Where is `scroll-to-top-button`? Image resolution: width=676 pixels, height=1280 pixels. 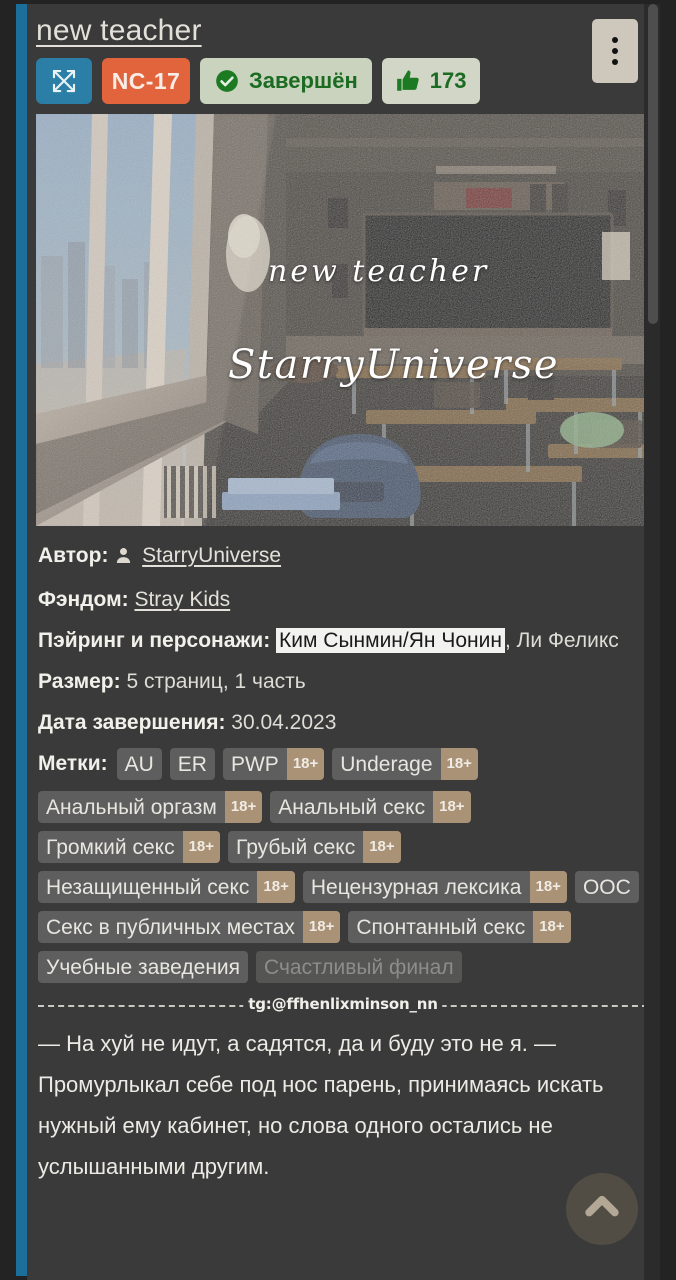 scroll-to-top-button is located at coordinates (602, 1209).